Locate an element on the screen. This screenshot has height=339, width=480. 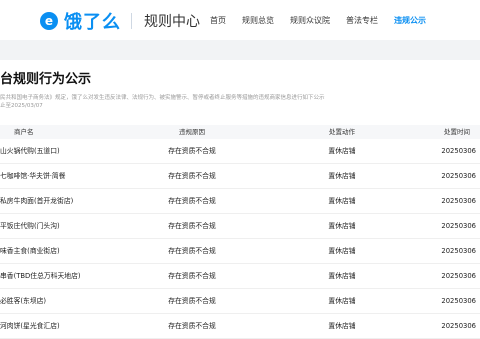
header-merchant: 商户名 is located at coordinates (24, 132).